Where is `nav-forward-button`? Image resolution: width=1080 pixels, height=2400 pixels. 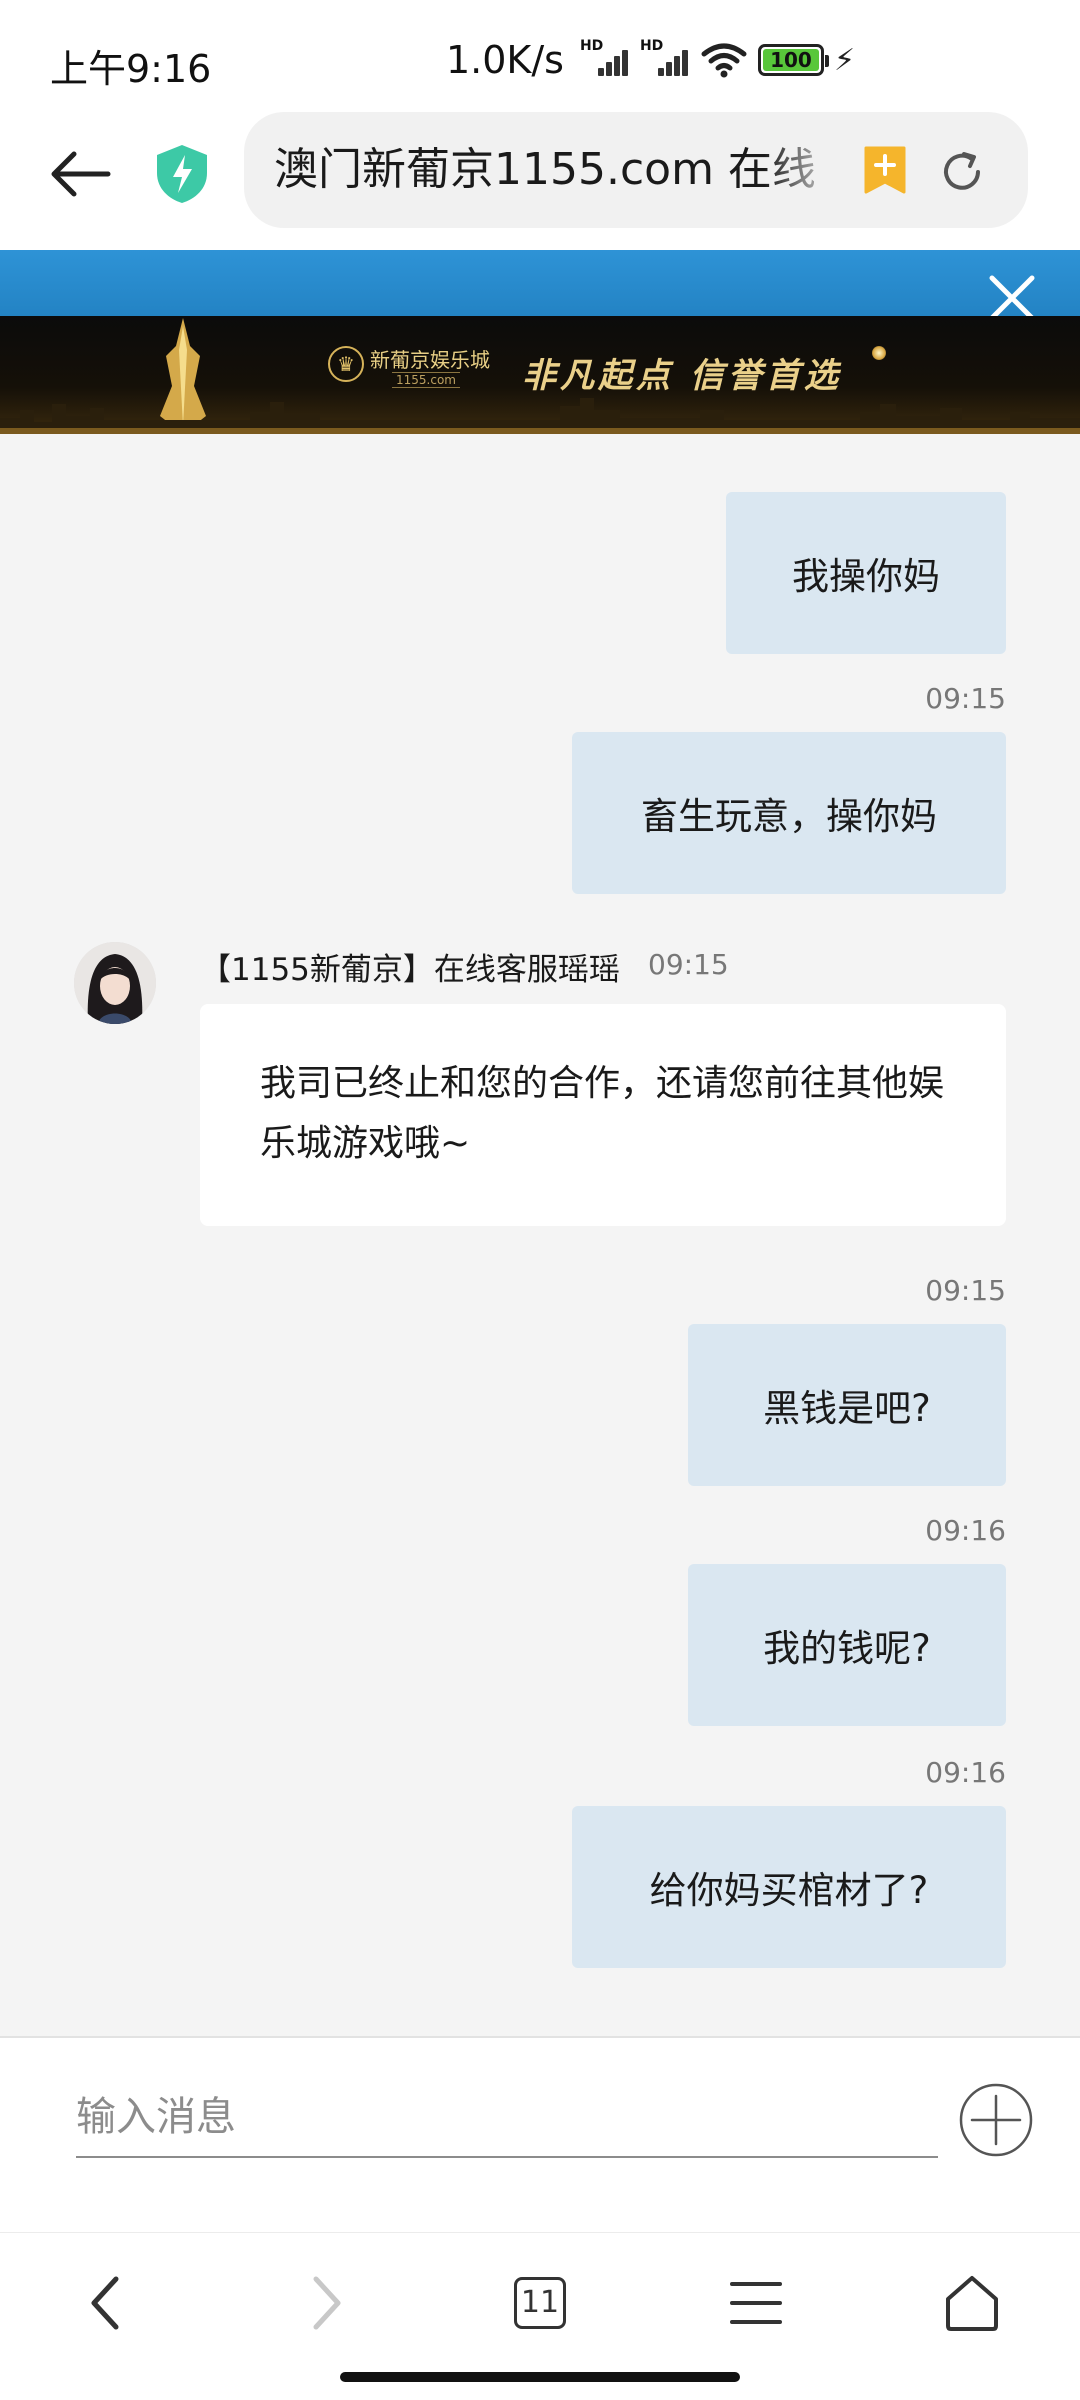
nav-forward-button is located at coordinates (326, 2303).